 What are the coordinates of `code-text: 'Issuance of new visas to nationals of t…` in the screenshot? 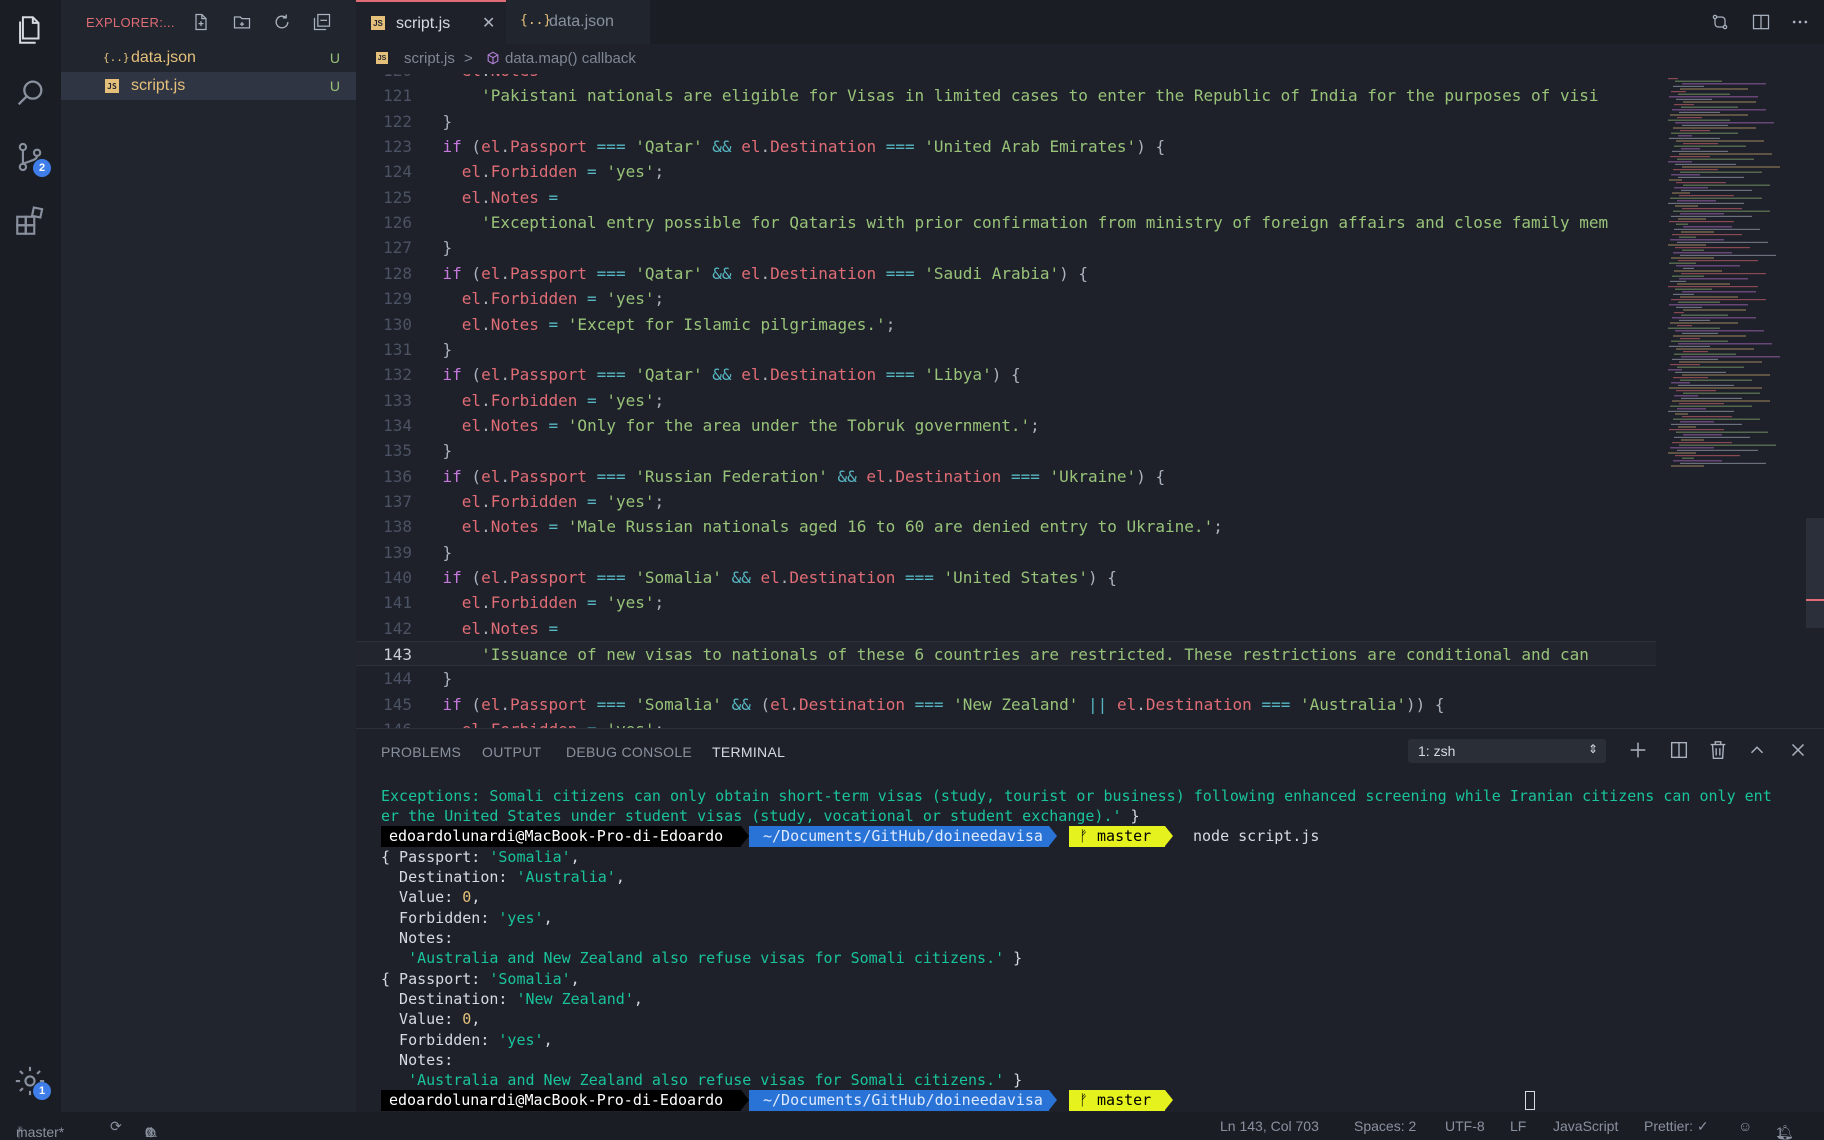 It's located at (1035, 655).